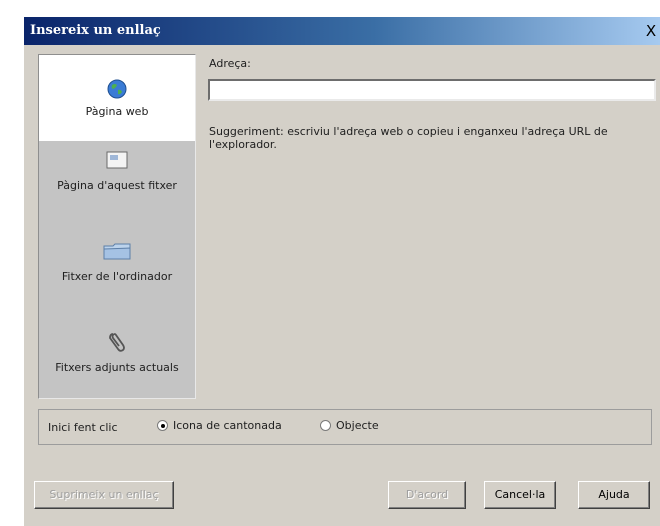  I want to click on sidebar-item-label: Fitxers adjunts actuals, so click(117, 367).